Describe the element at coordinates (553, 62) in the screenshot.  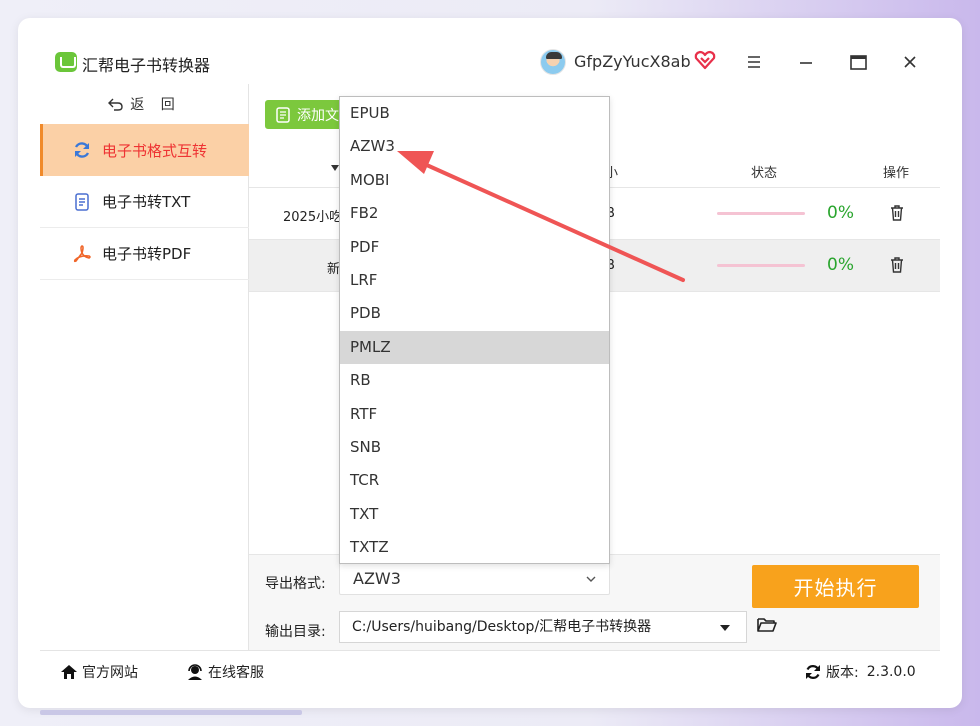
I see `avatar` at that location.